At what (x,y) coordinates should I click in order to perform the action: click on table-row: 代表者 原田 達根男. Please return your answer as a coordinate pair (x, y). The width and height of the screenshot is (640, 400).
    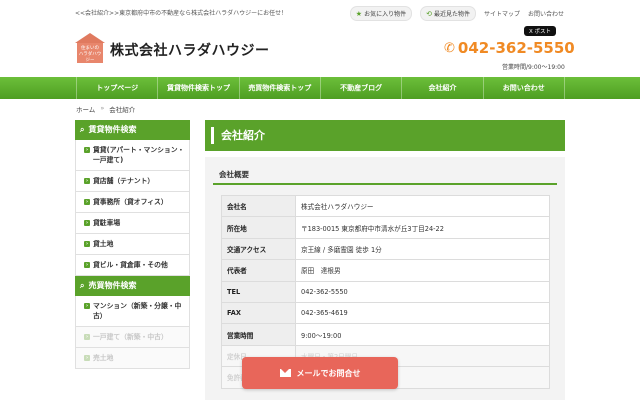
    Looking at the image, I should click on (385, 270).